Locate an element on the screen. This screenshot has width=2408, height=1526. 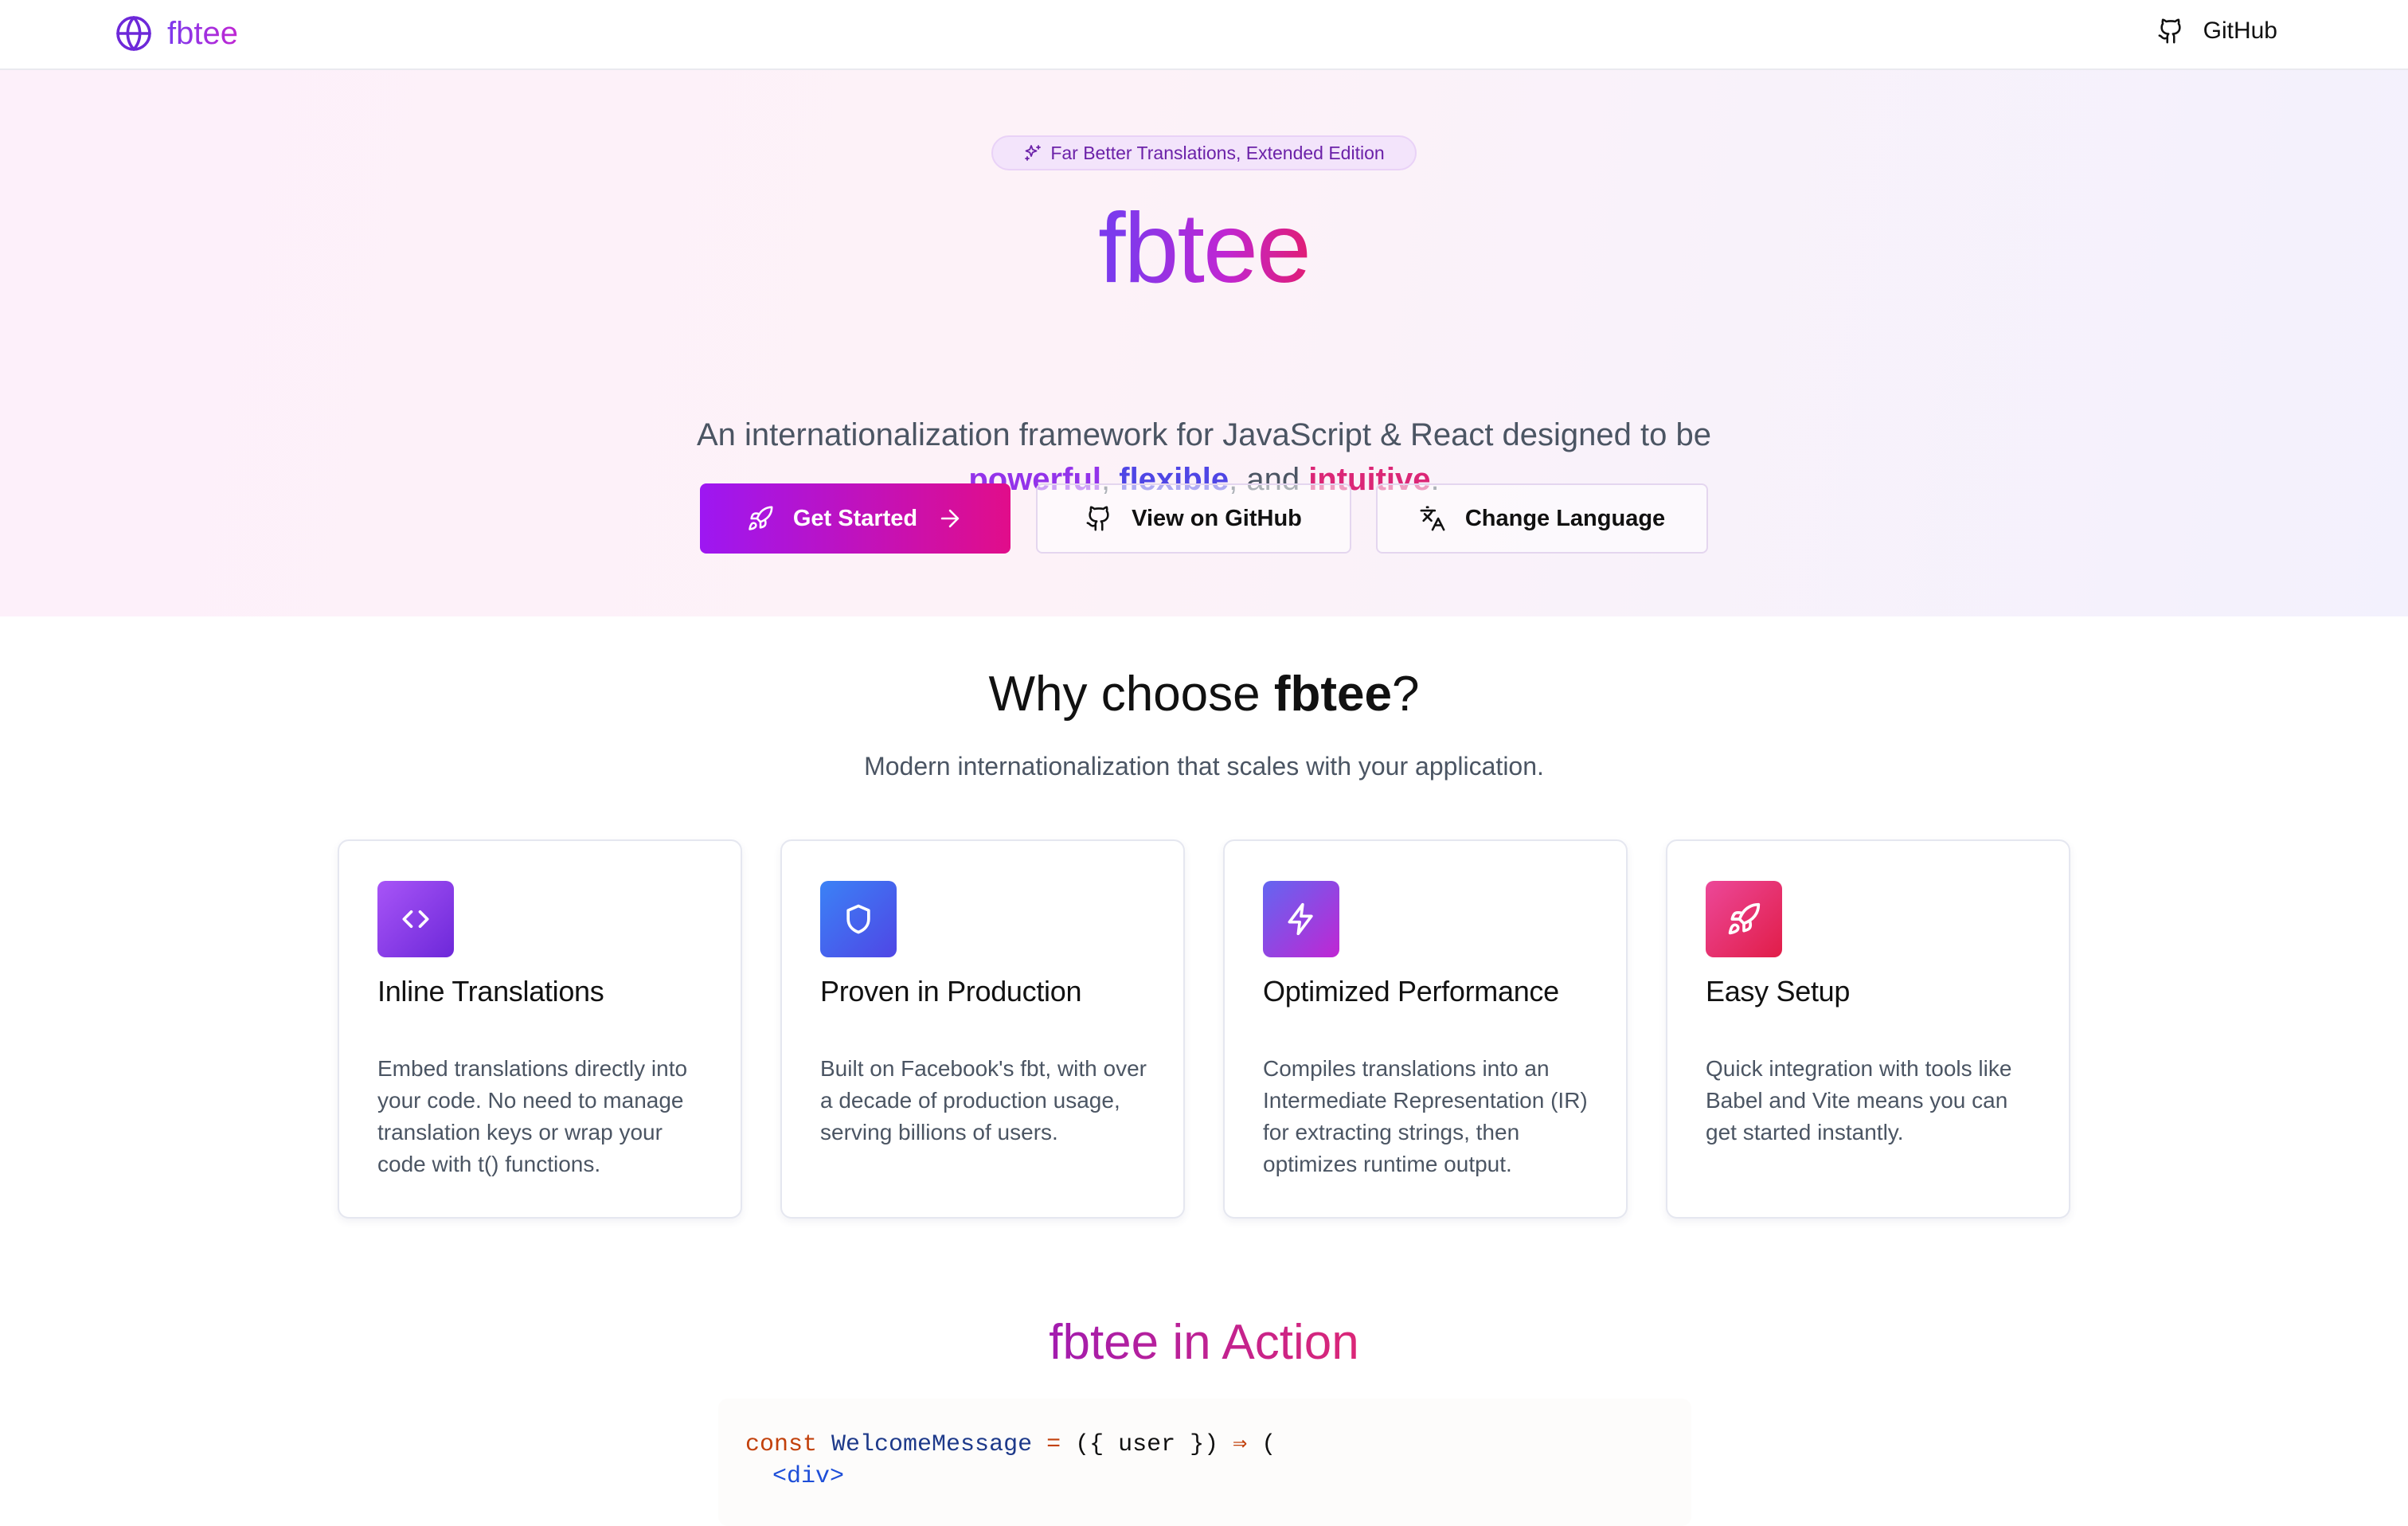
arrow-right-icon is located at coordinates (950, 518).